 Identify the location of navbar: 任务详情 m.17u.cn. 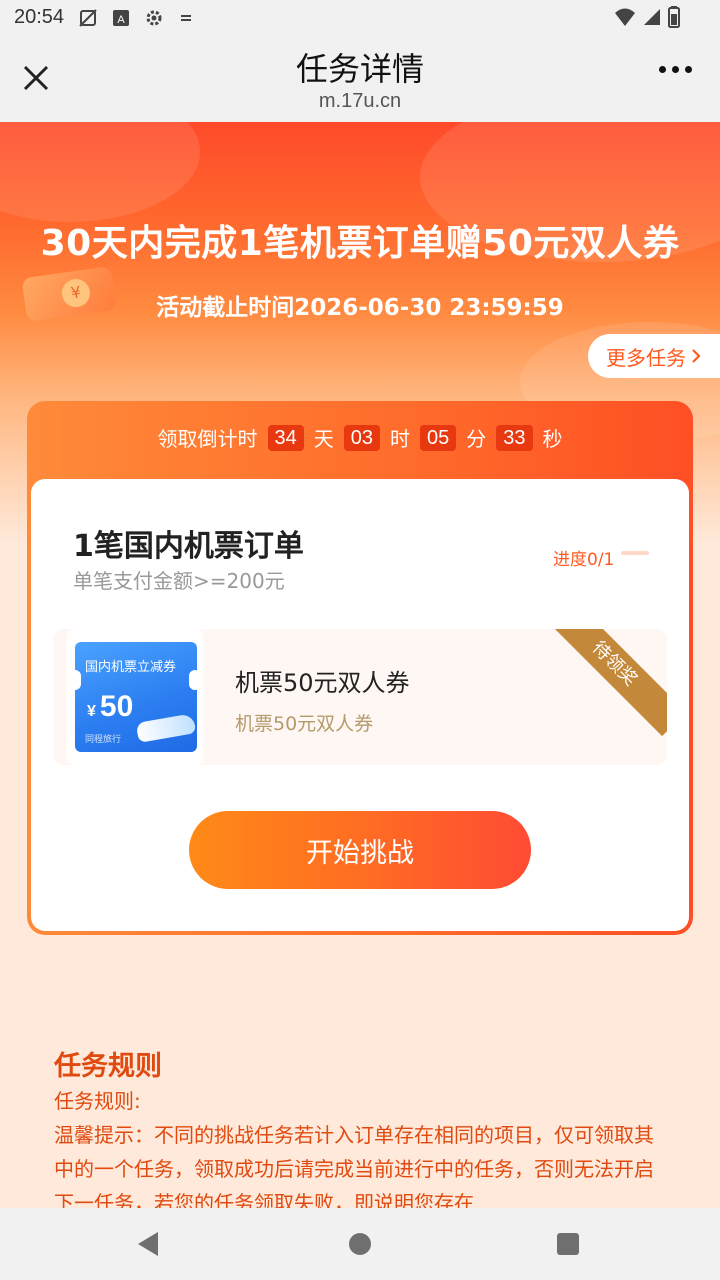
(360, 79).